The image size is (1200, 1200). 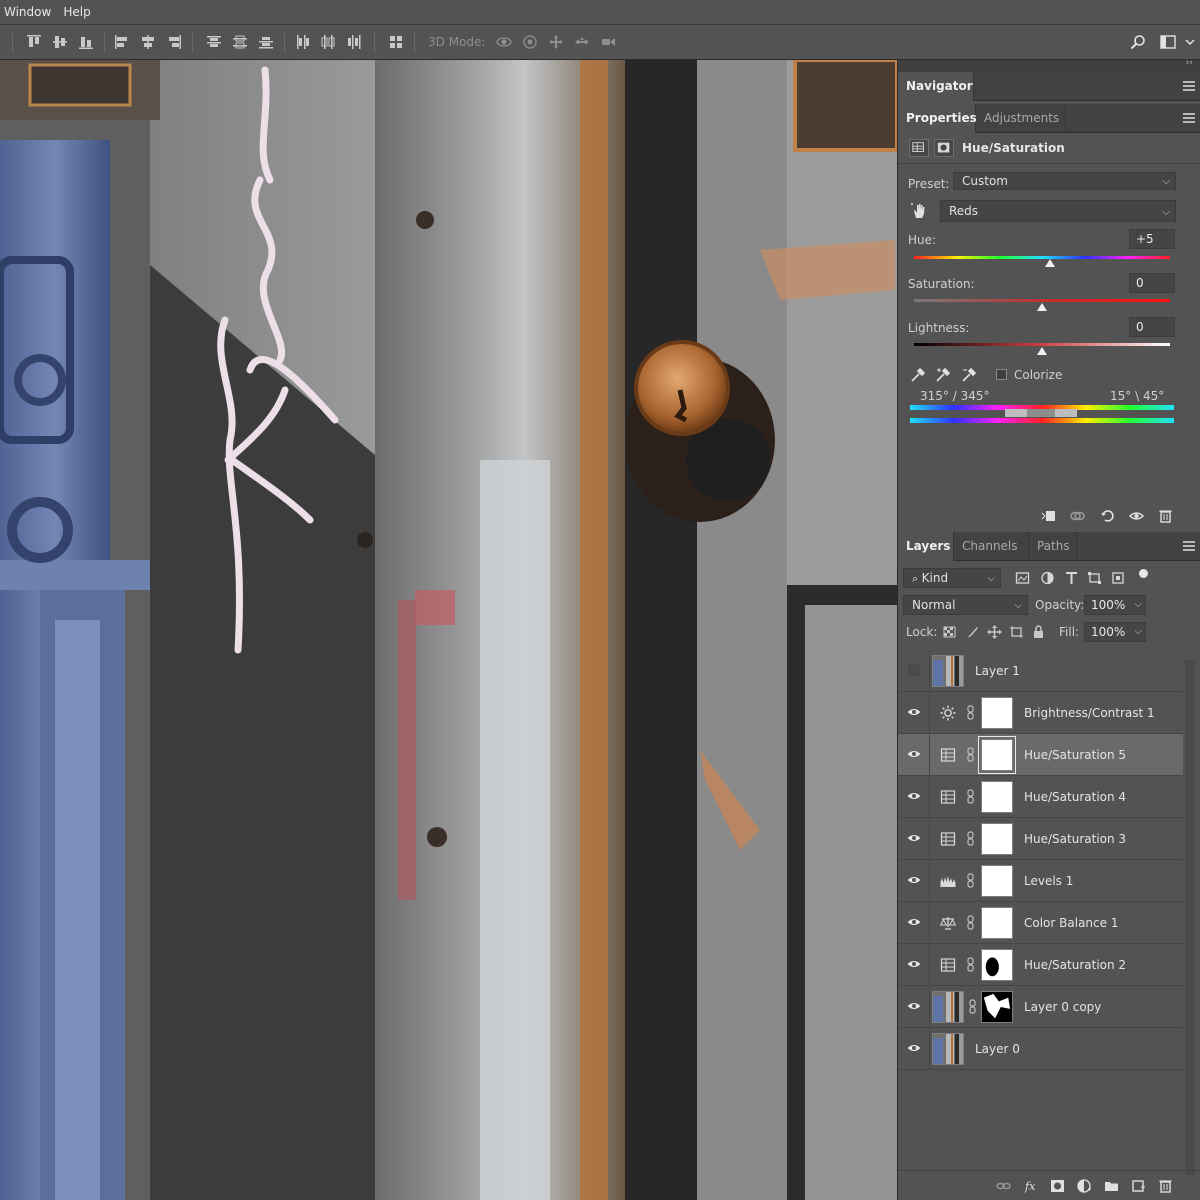 I want to click on filter-shape-icon, so click(x=1094, y=578).